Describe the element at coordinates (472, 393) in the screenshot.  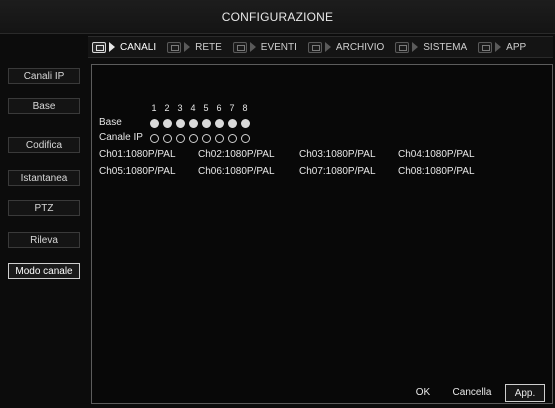
I see `cancel-button: Cancella` at that location.